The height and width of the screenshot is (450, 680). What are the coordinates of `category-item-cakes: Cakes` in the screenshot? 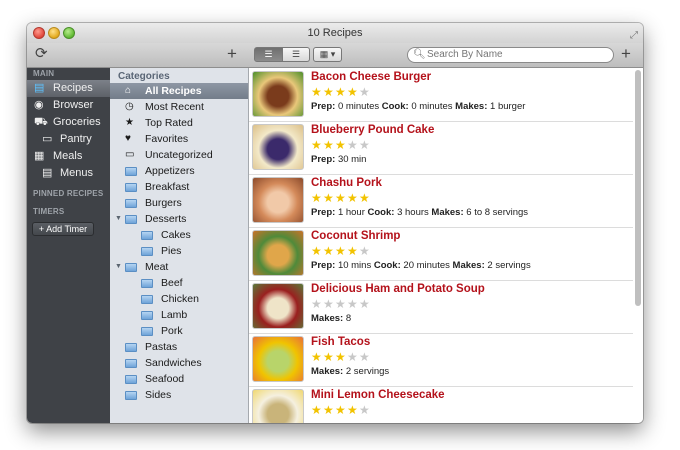 It's located at (179, 235).